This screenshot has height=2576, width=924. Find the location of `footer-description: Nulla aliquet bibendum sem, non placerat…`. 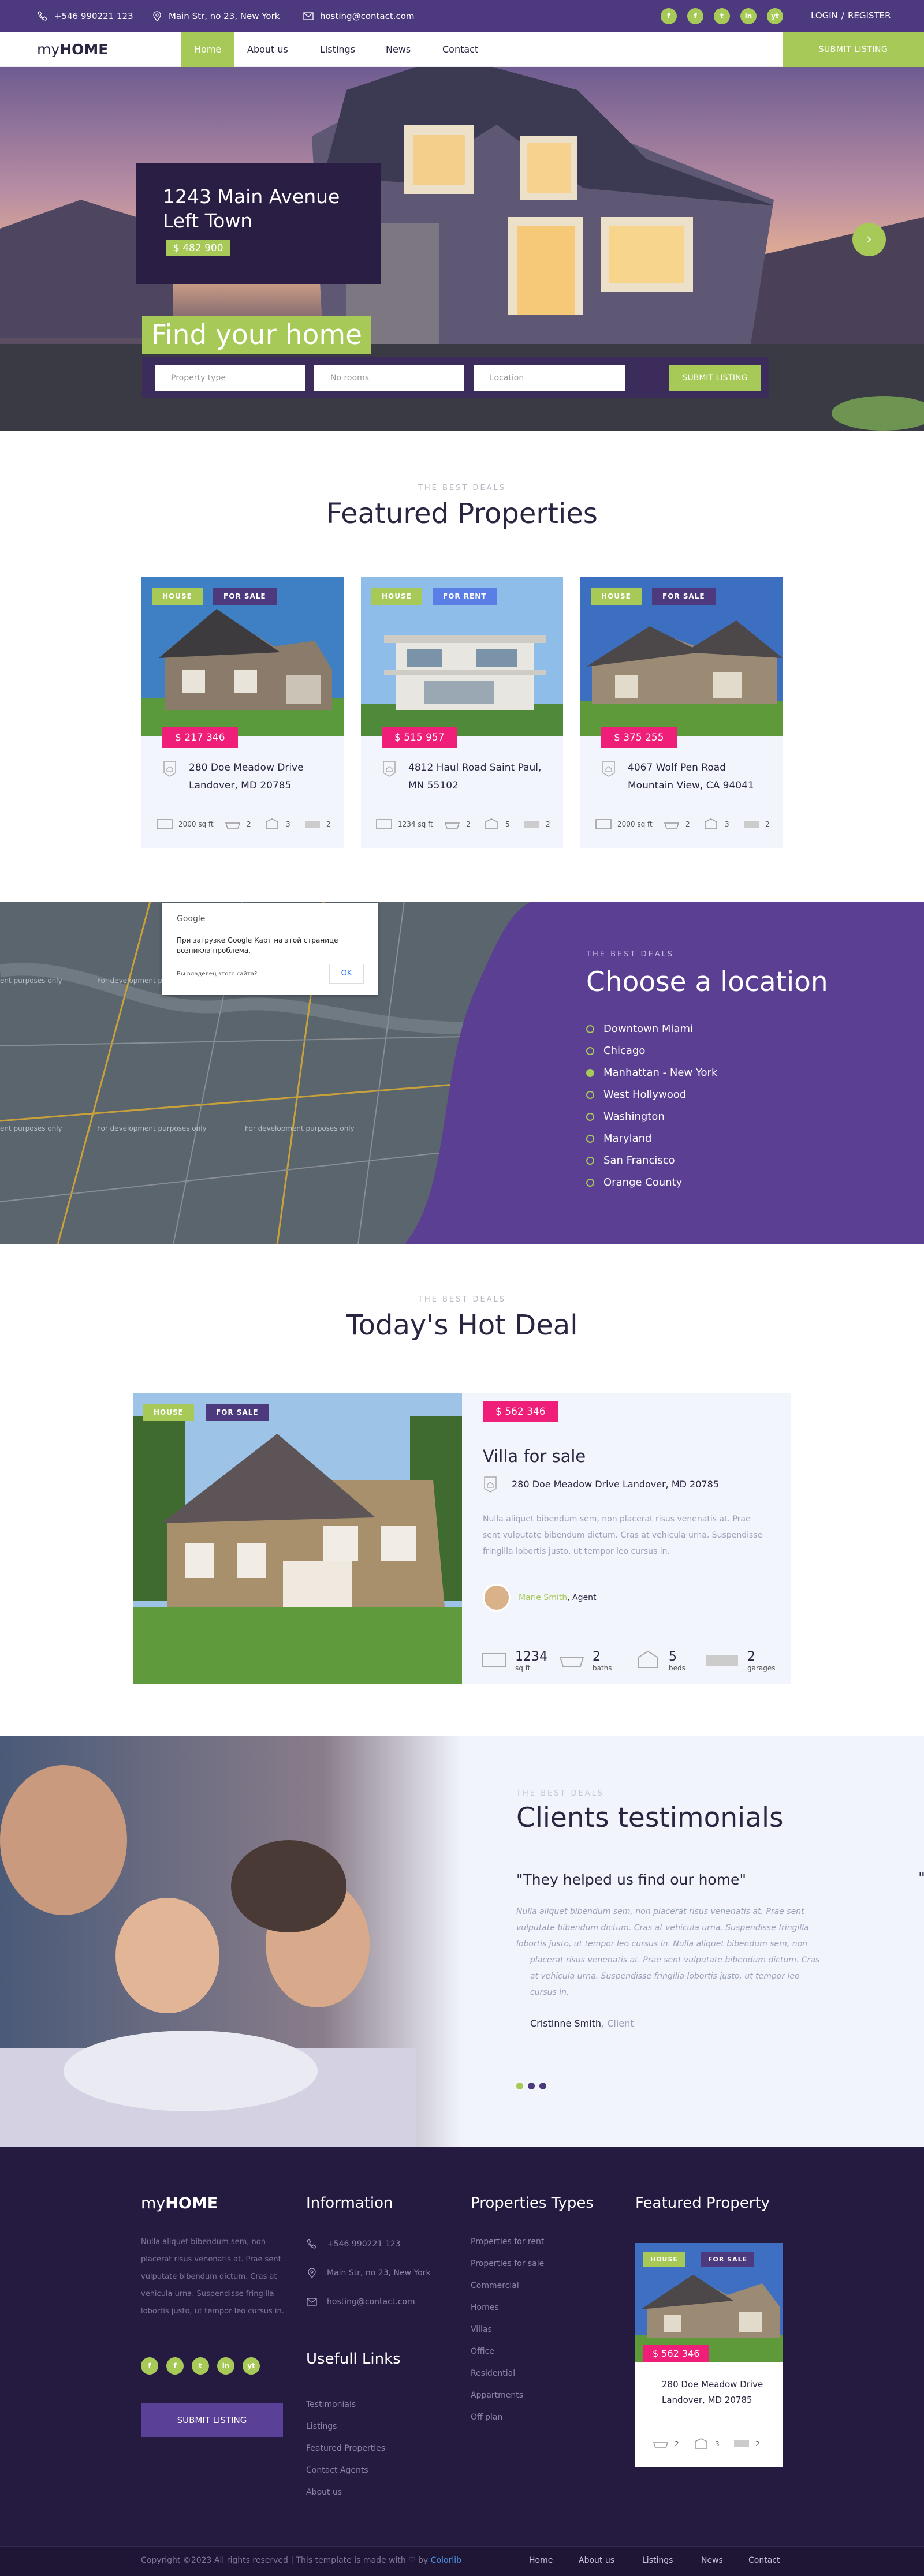

footer-description: Nulla aliquet bibendum sem, non placerat… is located at coordinates (213, 2277).